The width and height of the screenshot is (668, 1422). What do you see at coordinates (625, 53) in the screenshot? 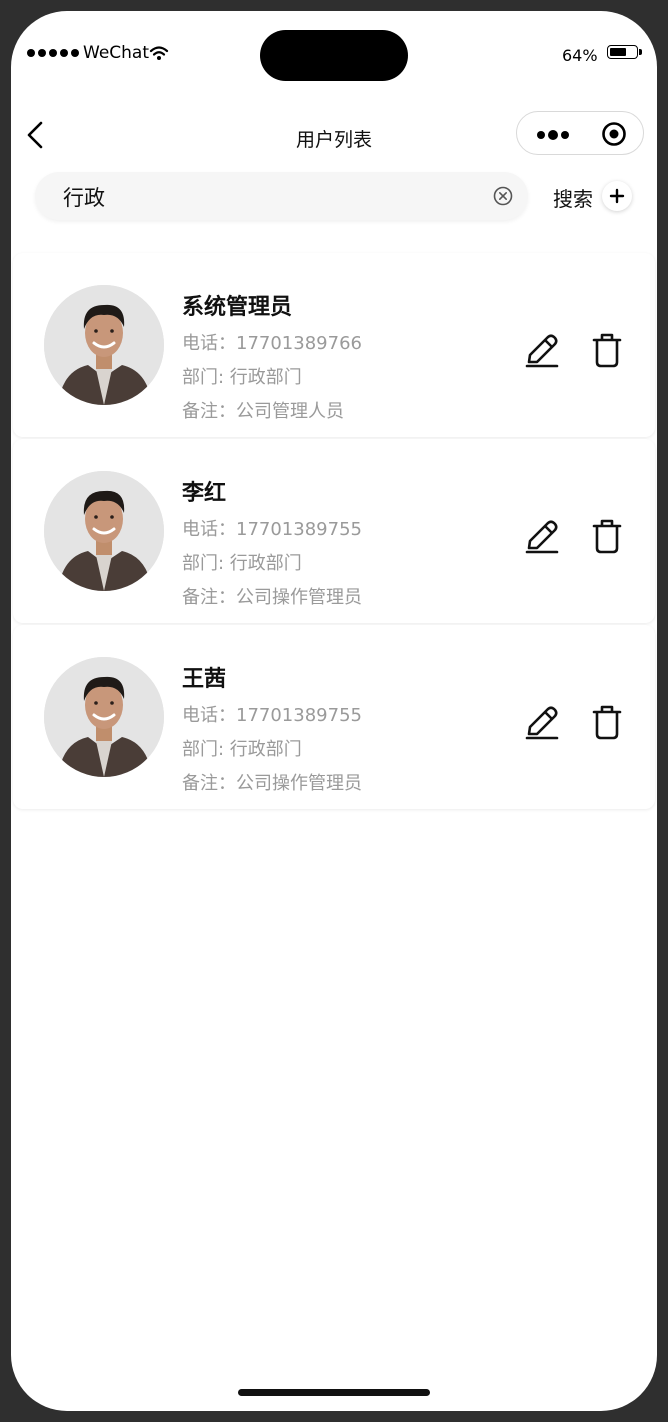
I see `battery-icon` at bounding box center [625, 53].